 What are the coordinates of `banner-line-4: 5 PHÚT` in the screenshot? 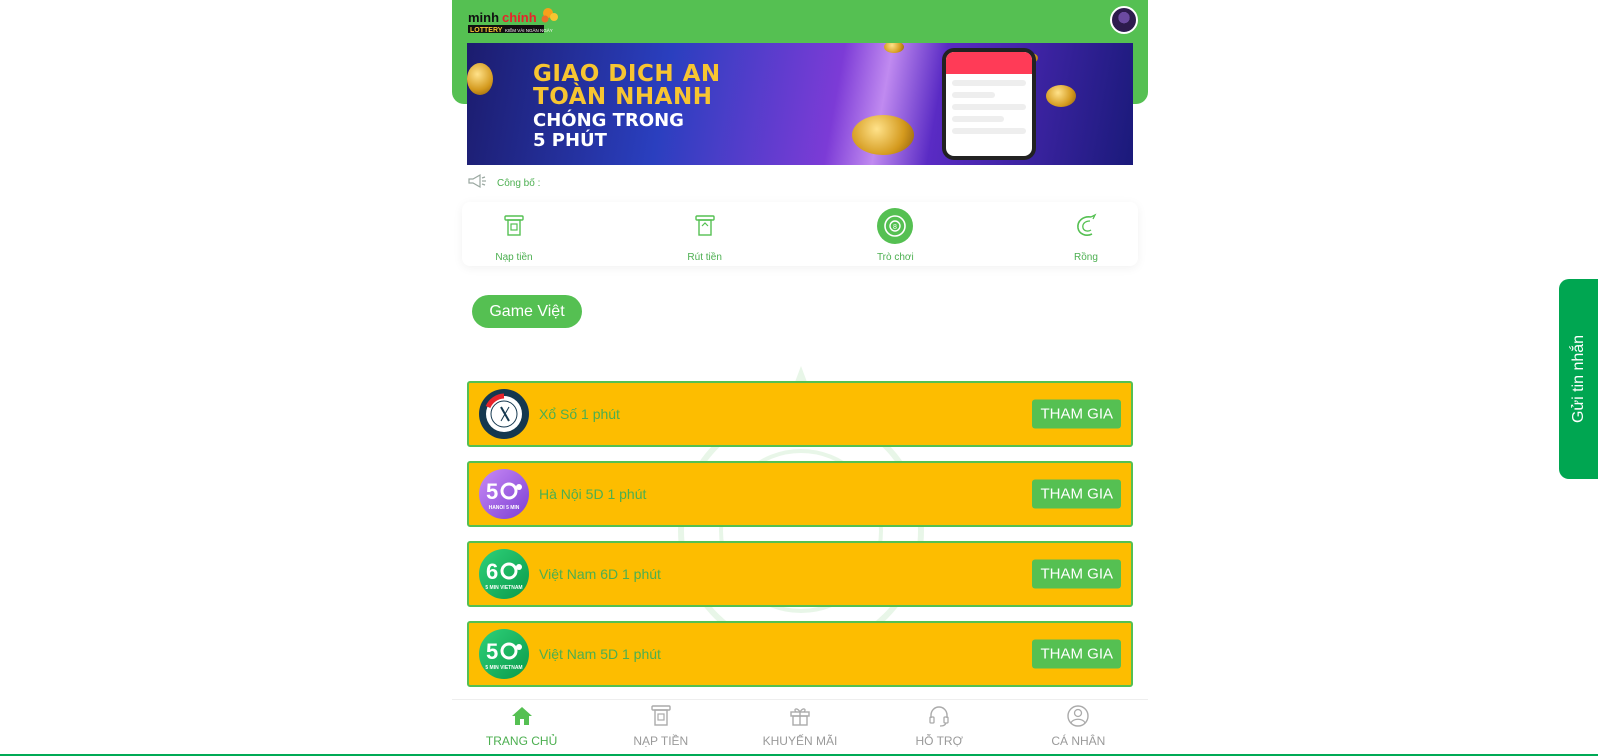 It's located at (570, 140).